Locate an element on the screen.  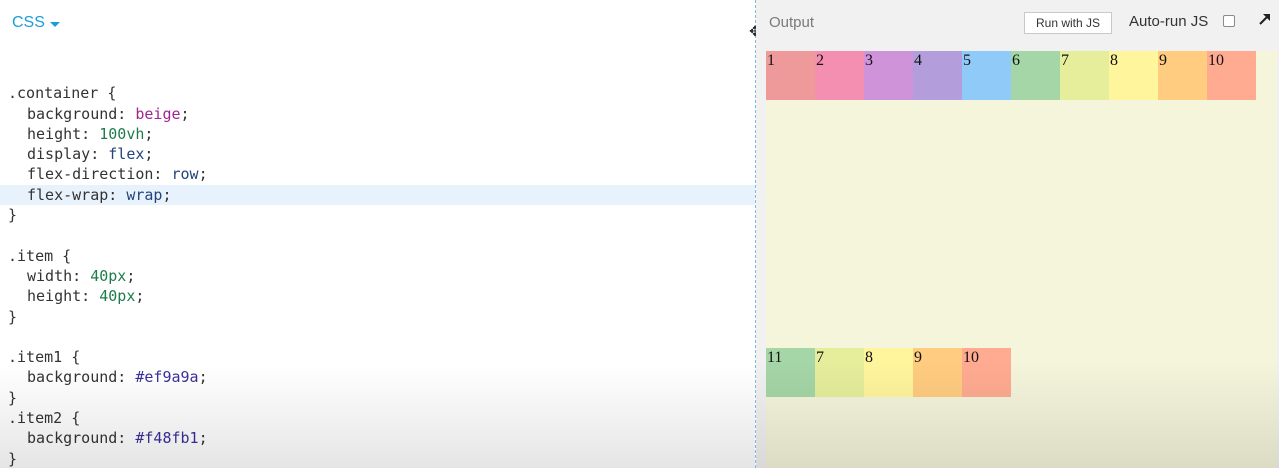
code-token: beige is located at coordinates (158, 113).